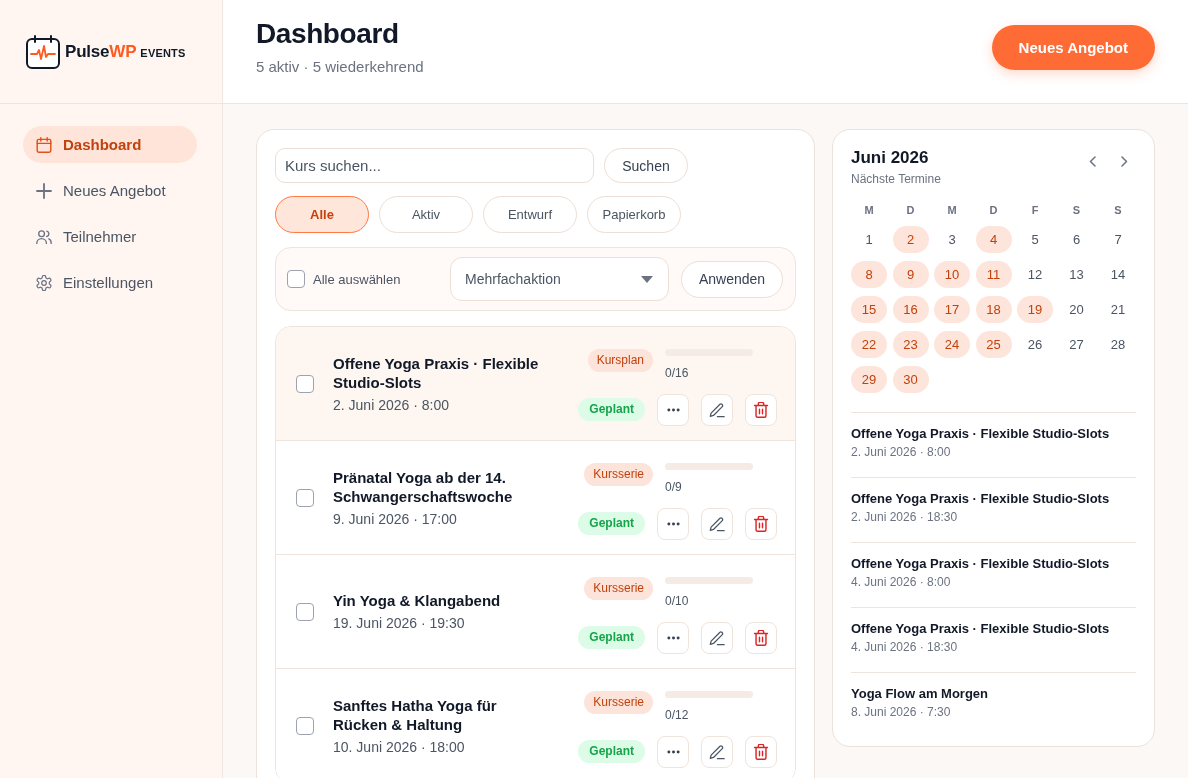 Image resolution: width=1188 pixels, height=778 pixels. Describe the element at coordinates (1035, 239) in the screenshot. I see `calendar-day: 5` at that location.